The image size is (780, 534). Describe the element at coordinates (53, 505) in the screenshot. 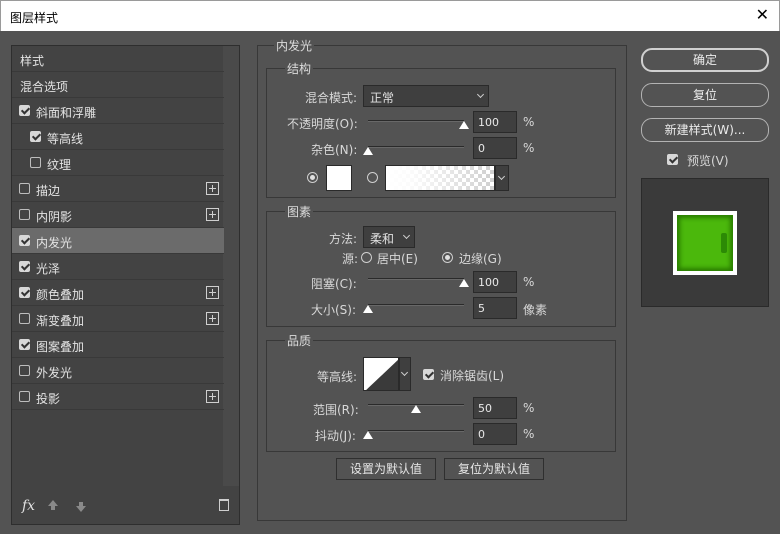

I see `move-up-icon` at that location.